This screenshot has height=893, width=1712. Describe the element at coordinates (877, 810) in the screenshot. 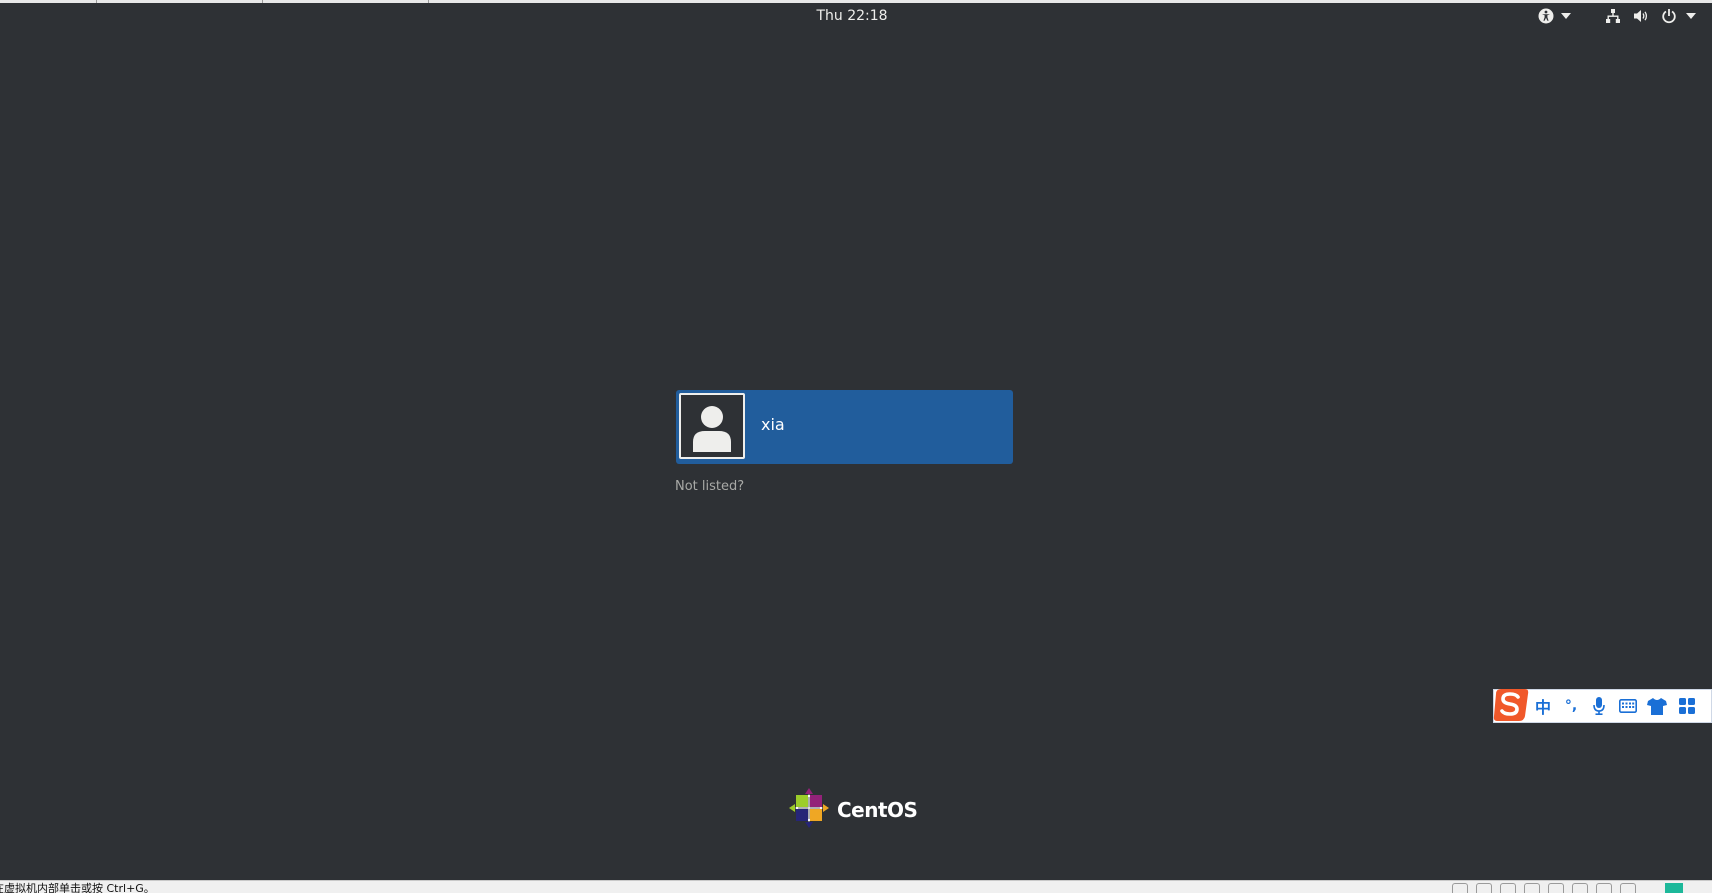

I see `centos-logo-text: CentOS` at that location.